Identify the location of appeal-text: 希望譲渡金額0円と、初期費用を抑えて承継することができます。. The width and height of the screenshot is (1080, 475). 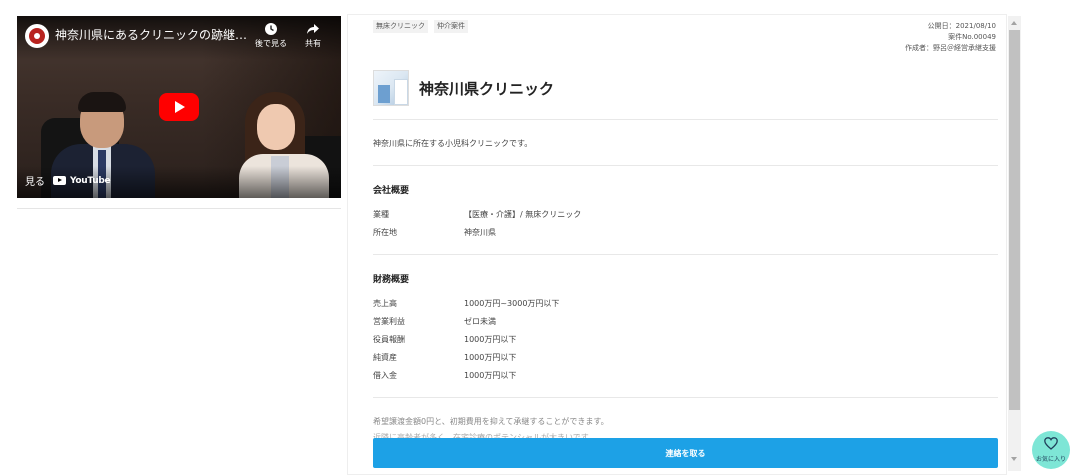
(491, 421).